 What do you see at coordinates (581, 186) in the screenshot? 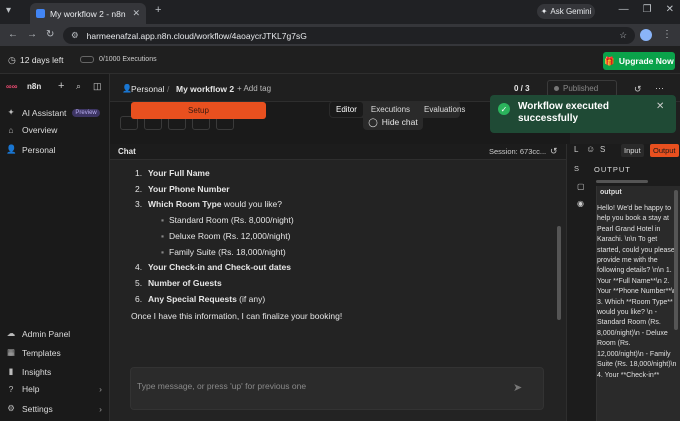
I see `chat-icon: ▢` at bounding box center [581, 186].